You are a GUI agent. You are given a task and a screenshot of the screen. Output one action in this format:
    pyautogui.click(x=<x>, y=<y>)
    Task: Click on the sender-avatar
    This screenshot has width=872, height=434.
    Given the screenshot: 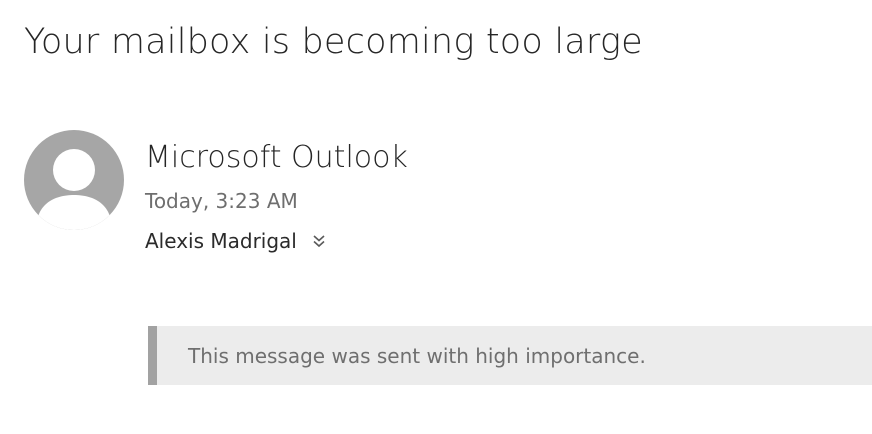 What is the action you would take?
    pyautogui.click(x=74, y=180)
    